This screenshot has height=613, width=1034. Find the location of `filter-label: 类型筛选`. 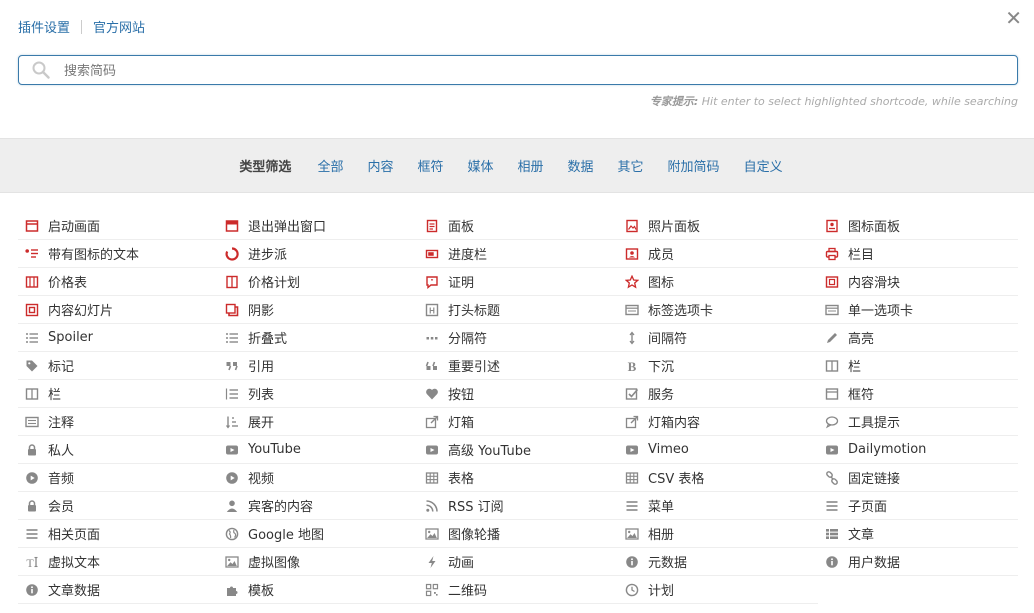

filter-label: 类型筛选 is located at coordinates (265, 167).